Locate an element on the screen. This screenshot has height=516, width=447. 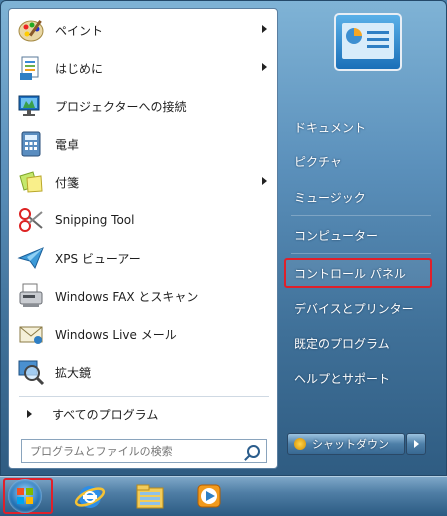
calculator-icon is located at coordinates (31, 144).